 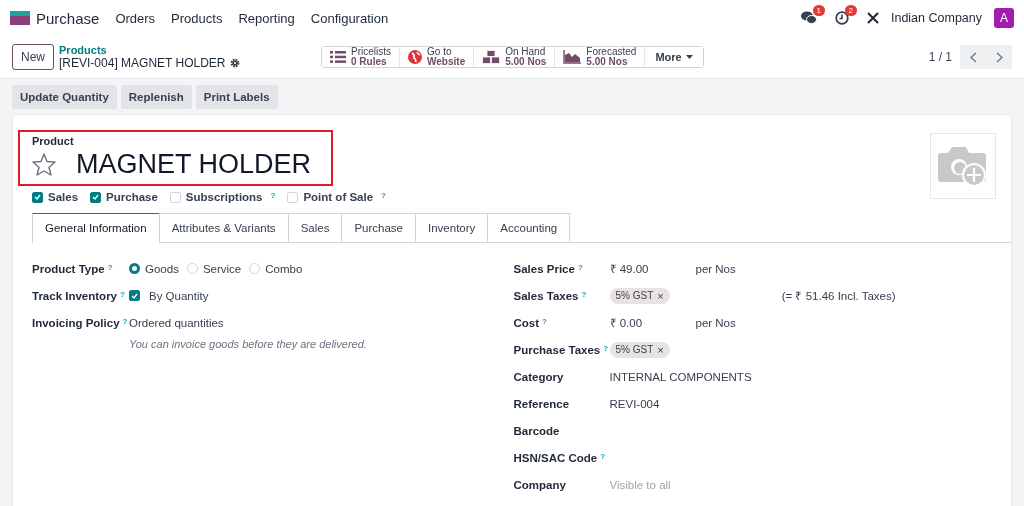 I want to click on field-label: HSN/SAC Code, so click(x=555, y=457).